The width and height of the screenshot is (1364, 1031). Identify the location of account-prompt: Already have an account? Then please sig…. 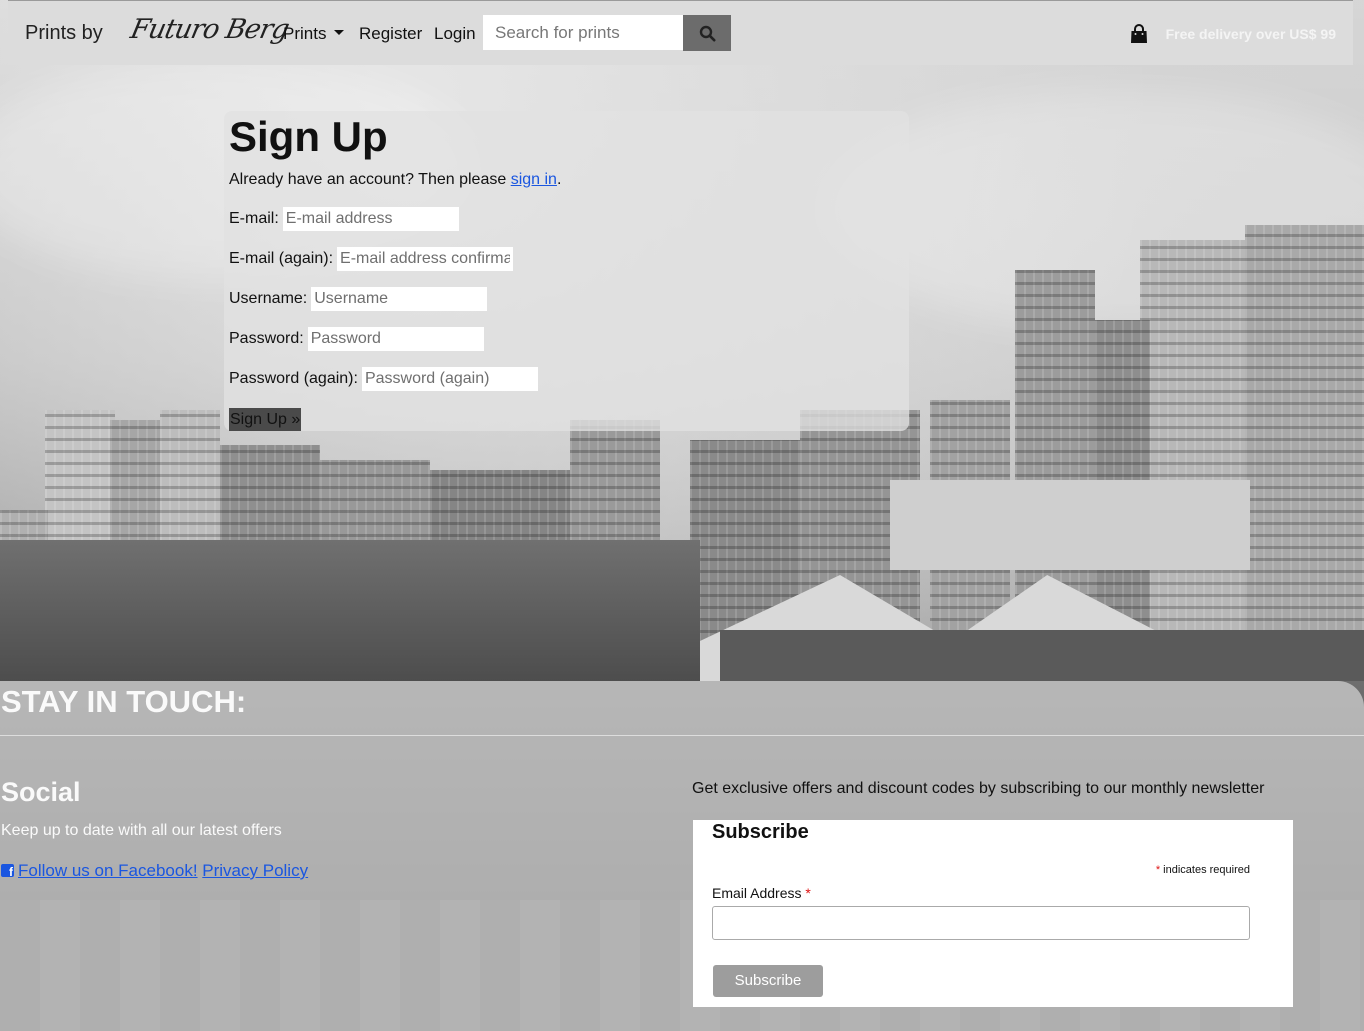
(395, 180).